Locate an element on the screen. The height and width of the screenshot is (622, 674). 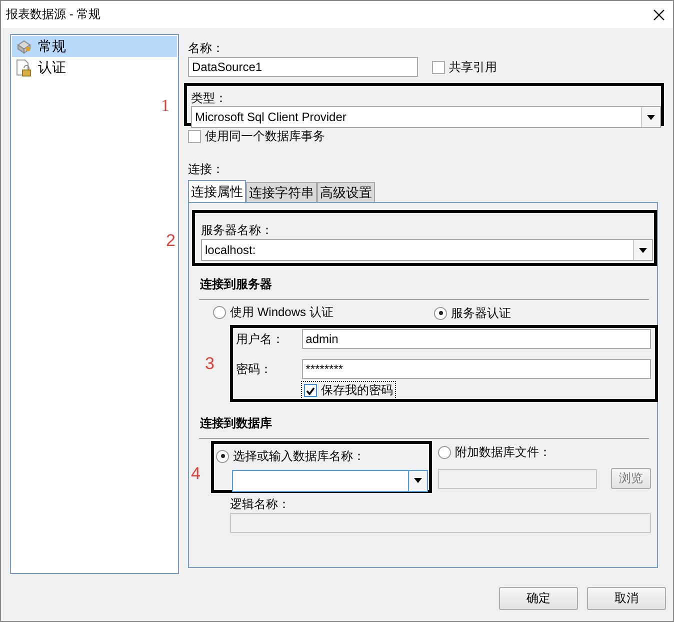
dialog-button: 取消 is located at coordinates (626, 598).